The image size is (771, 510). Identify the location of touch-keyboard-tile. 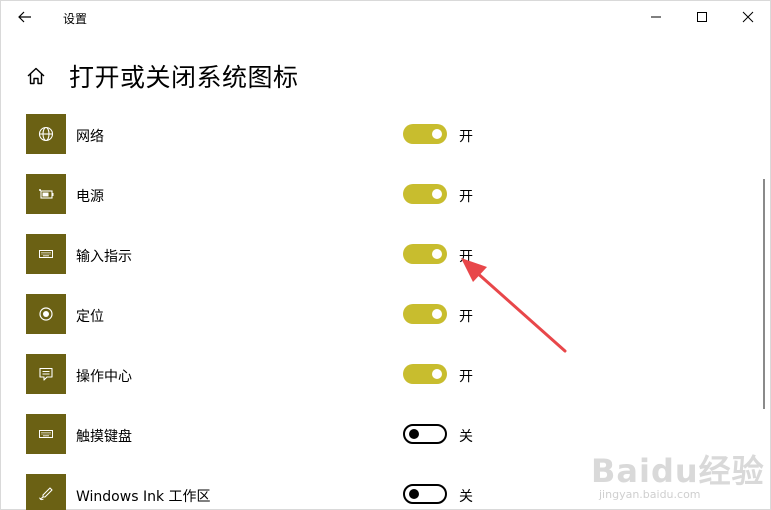
(46, 434).